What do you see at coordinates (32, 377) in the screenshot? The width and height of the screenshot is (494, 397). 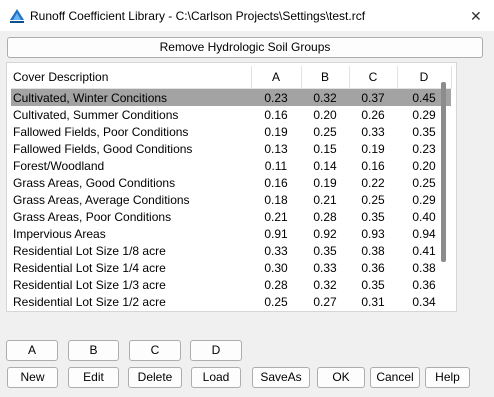 I see `new-button: New` at bounding box center [32, 377].